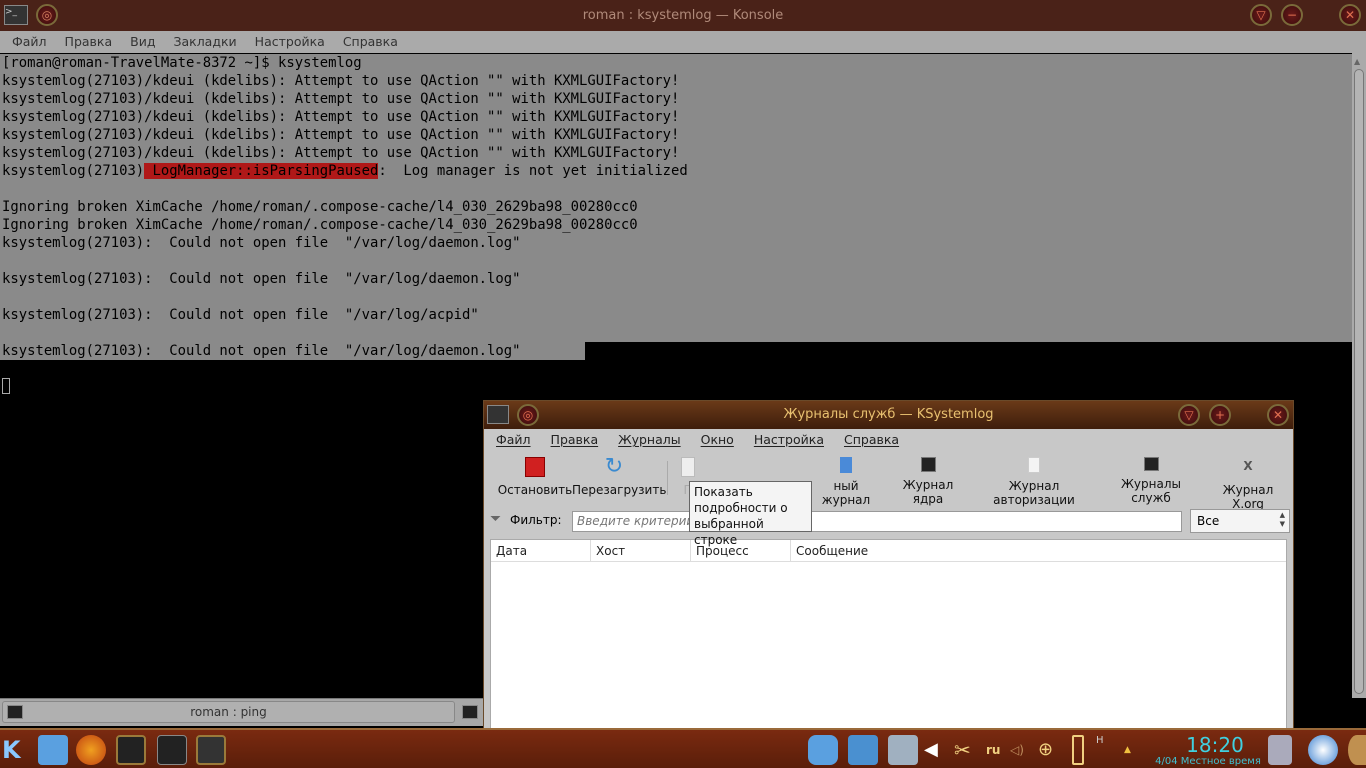  I want to click on speaker-icon: ◁), so click(1025, 750).